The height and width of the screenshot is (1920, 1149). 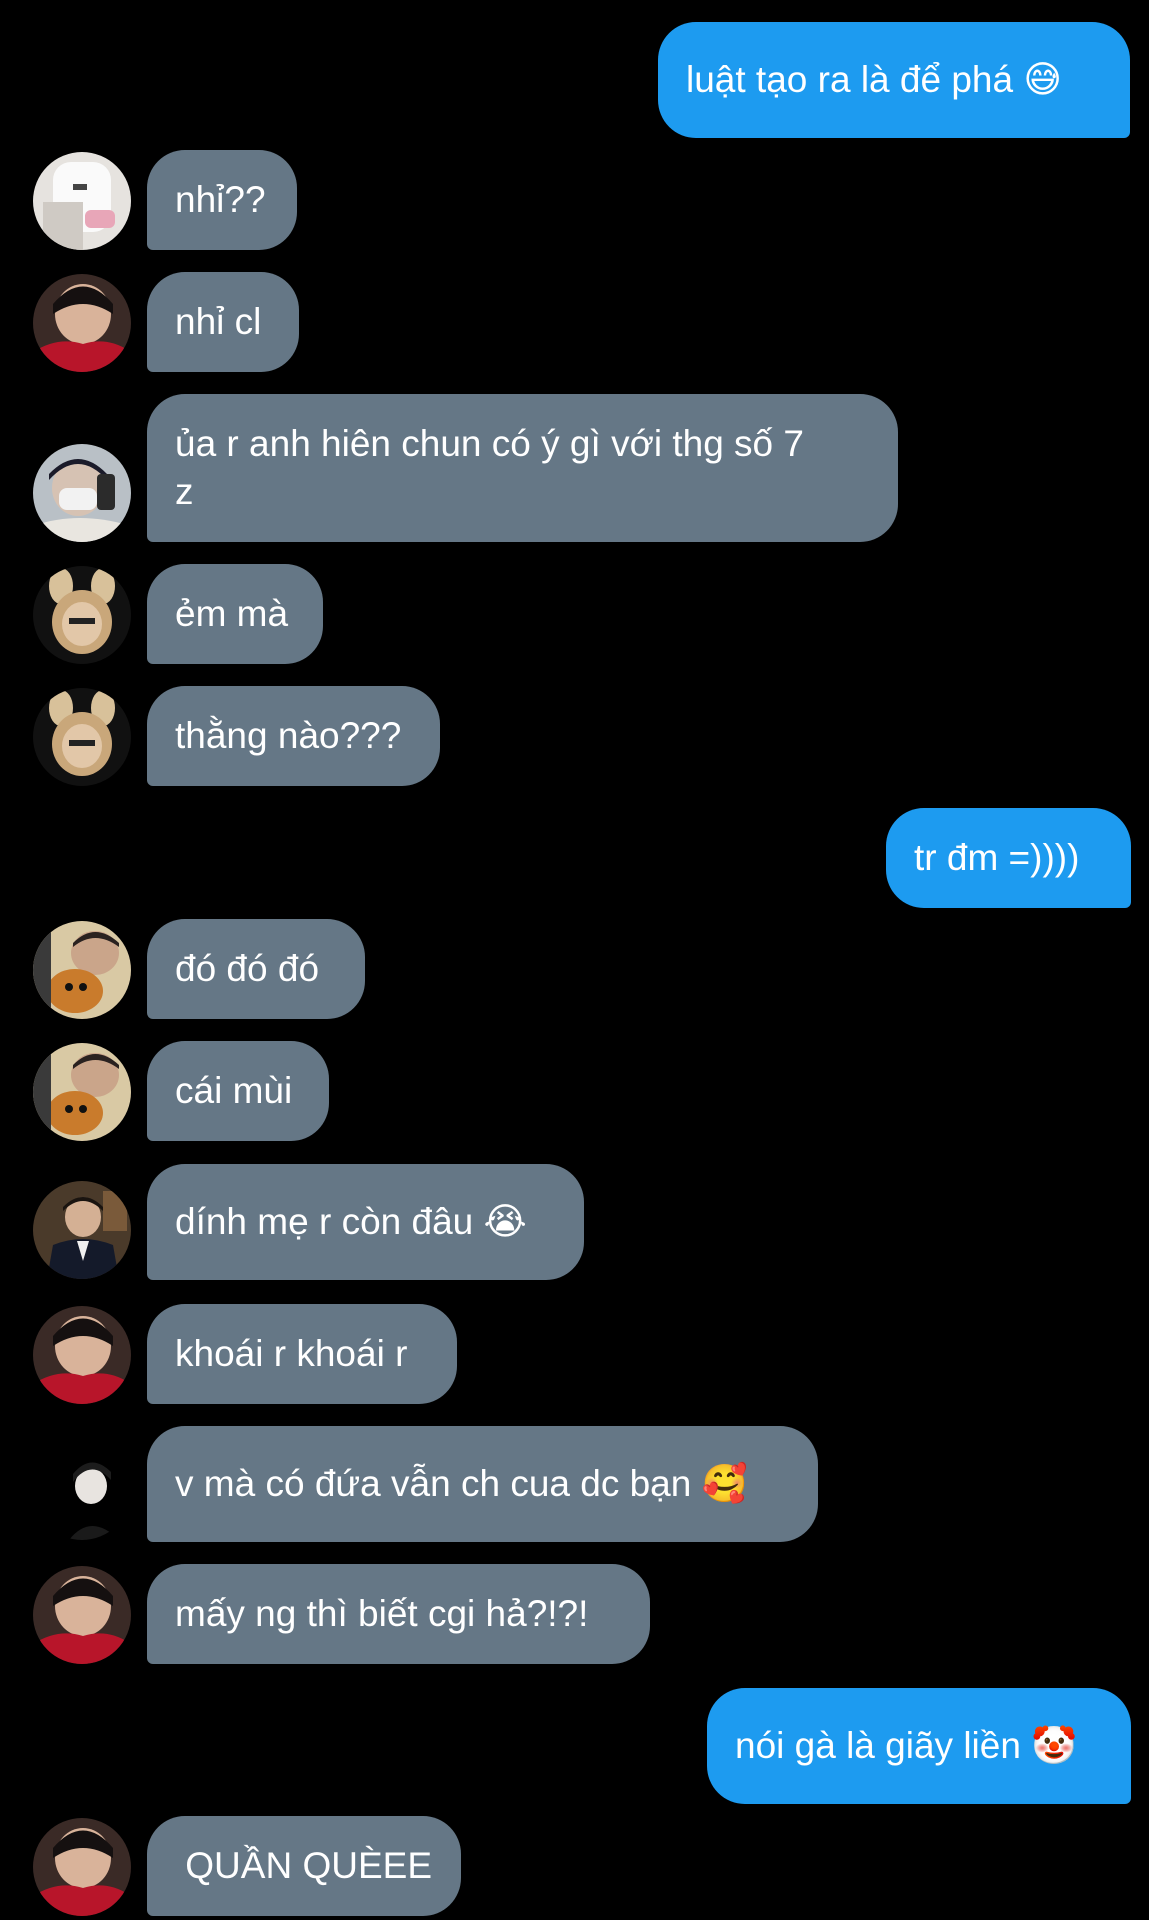 I want to click on user-c-avatar, so click(x=82, y=493).